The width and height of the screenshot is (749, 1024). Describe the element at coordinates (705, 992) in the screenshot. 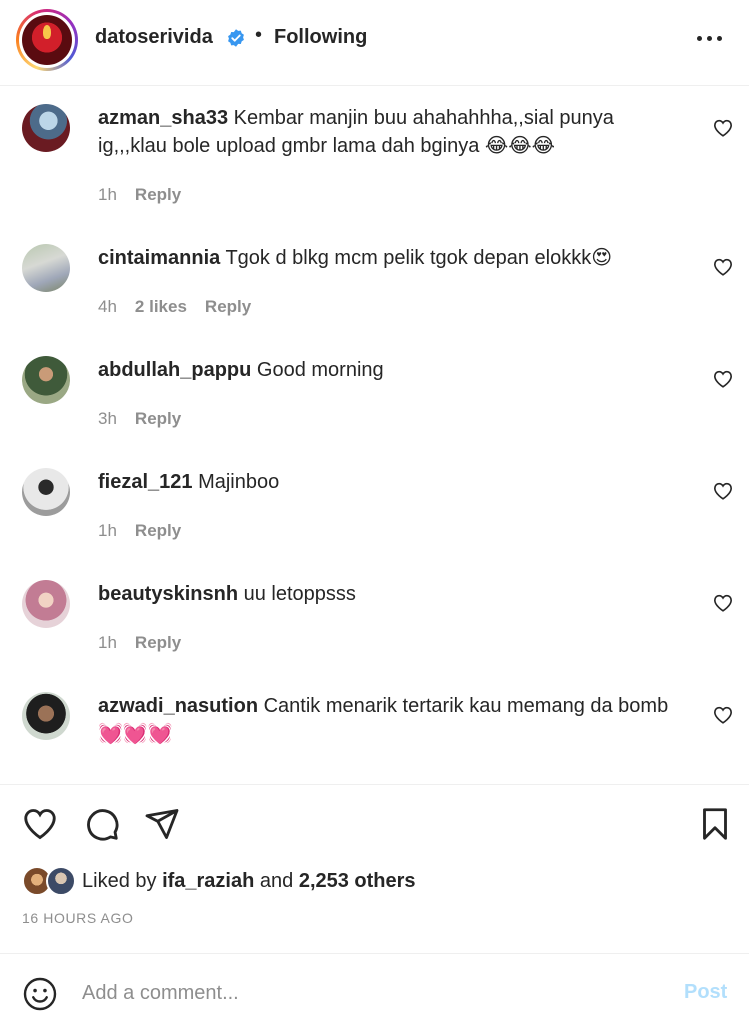

I see `post-button: Post` at that location.